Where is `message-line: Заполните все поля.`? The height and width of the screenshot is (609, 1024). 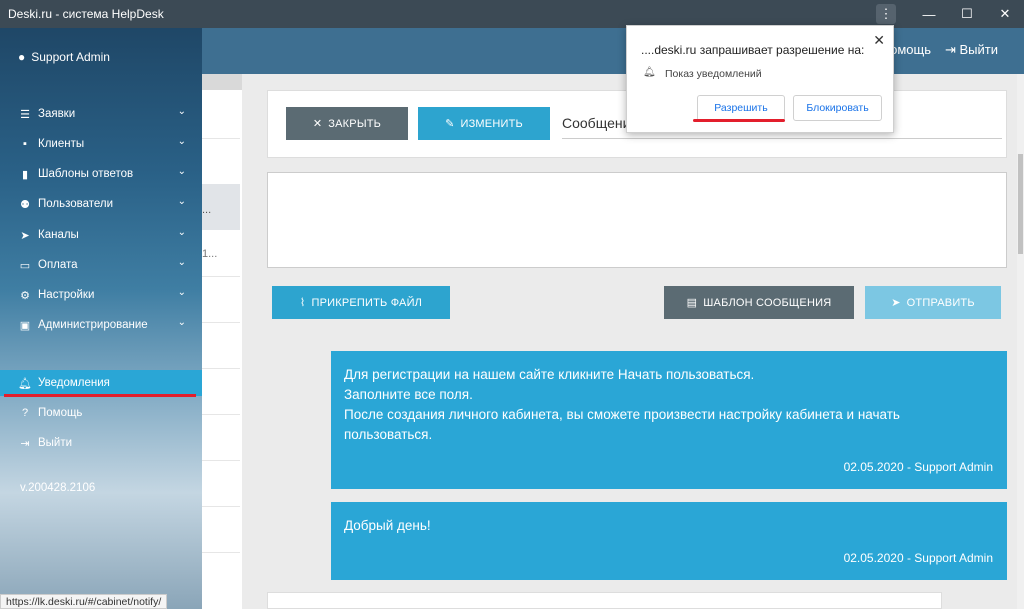 message-line: Заполните все поля. is located at coordinates (408, 394).